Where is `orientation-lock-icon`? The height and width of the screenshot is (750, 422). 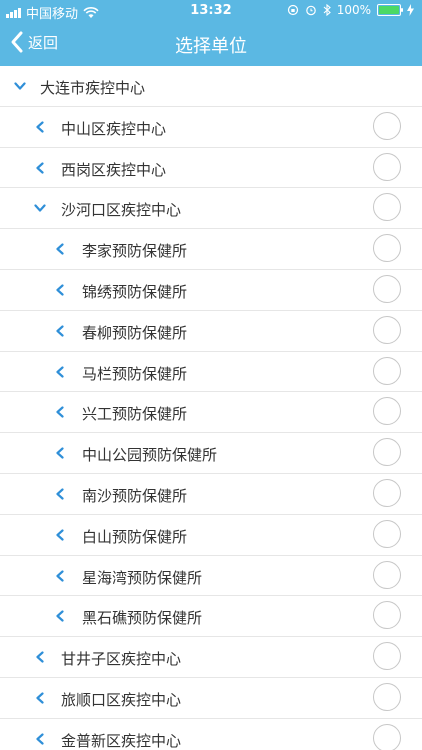 orientation-lock-icon is located at coordinates (292, 10).